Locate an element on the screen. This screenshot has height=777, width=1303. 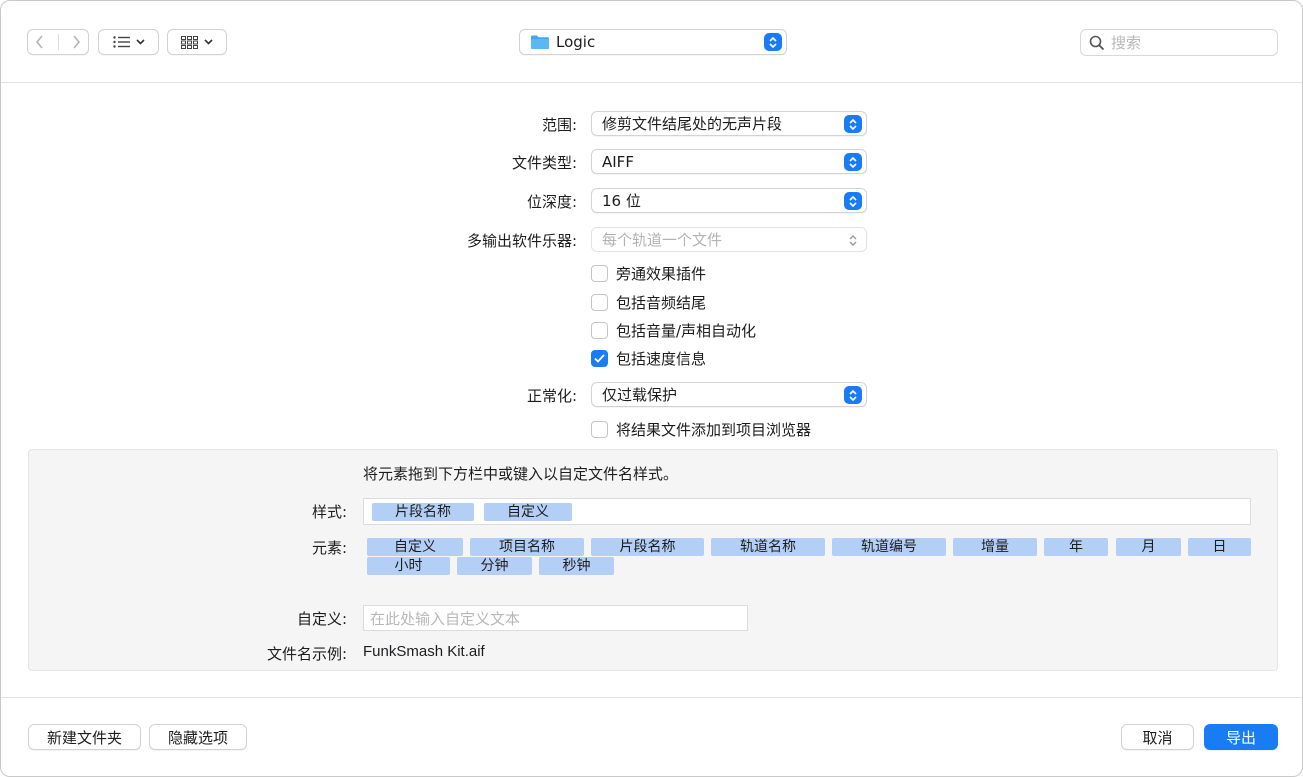
search-icon is located at coordinates (1097, 42).